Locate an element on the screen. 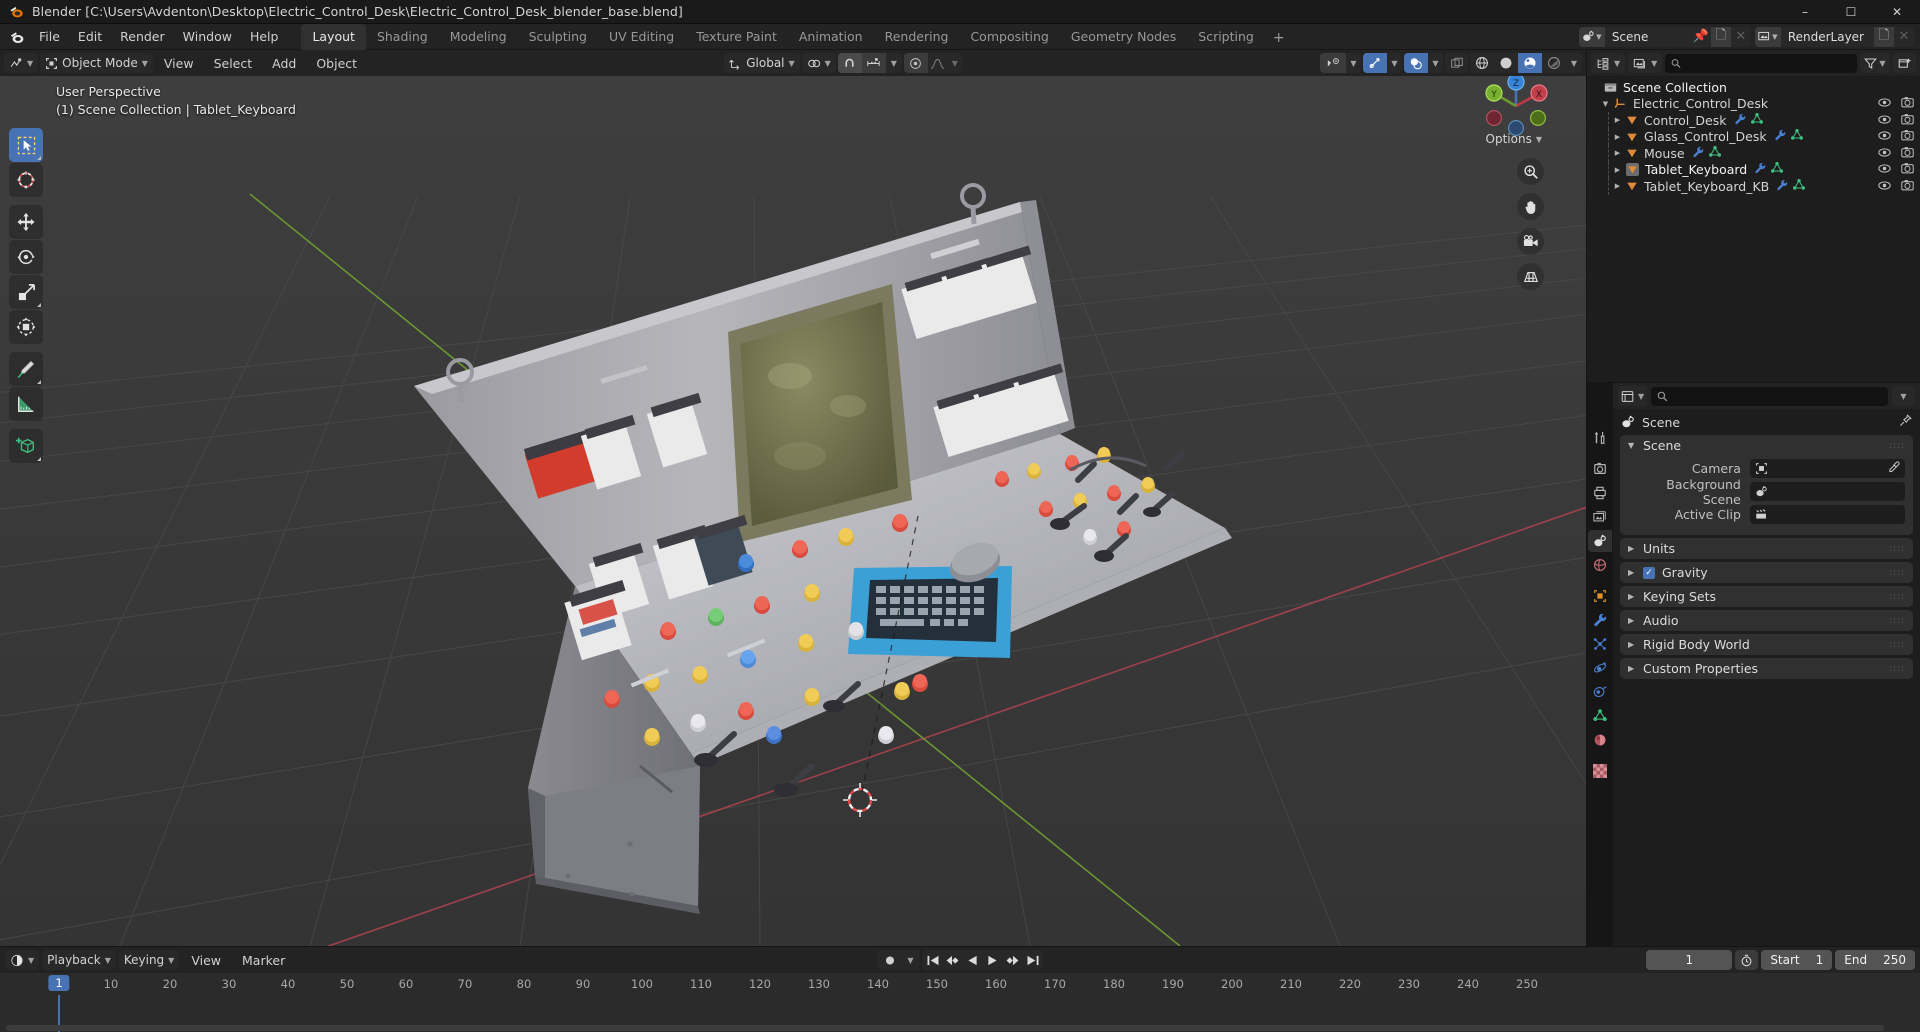 The image size is (1920, 1032). gravity-checkbox: ✓ is located at coordinates (1649, 572).